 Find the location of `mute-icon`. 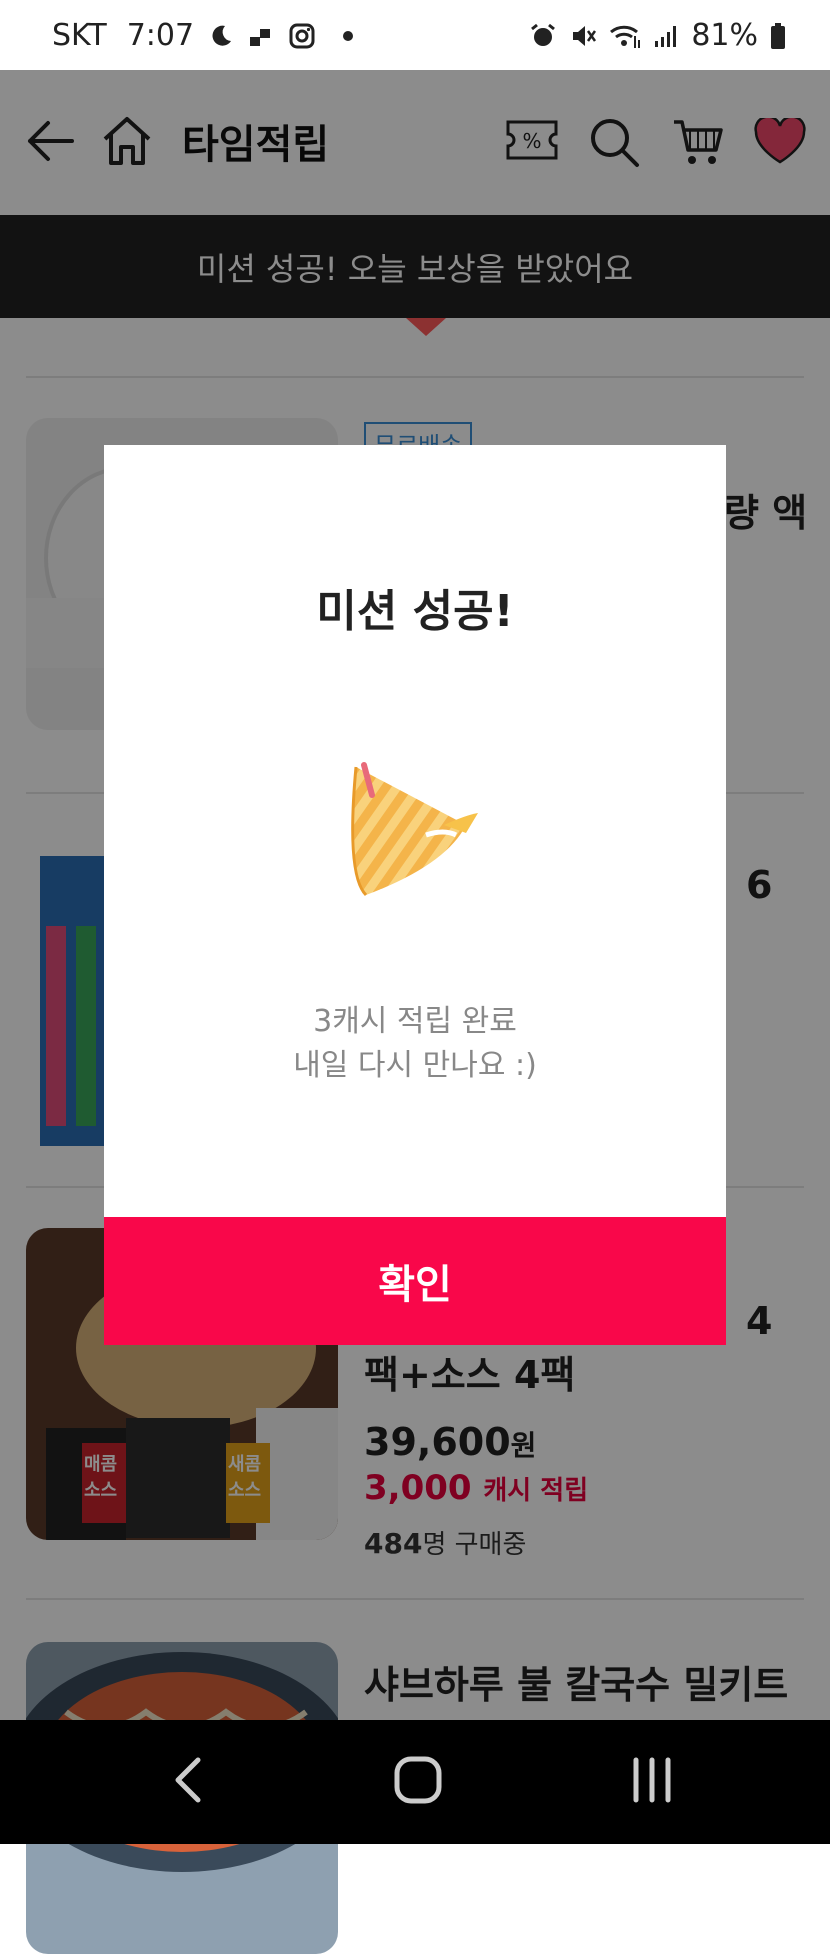

mute-icon is located at coordinates (583, 36).